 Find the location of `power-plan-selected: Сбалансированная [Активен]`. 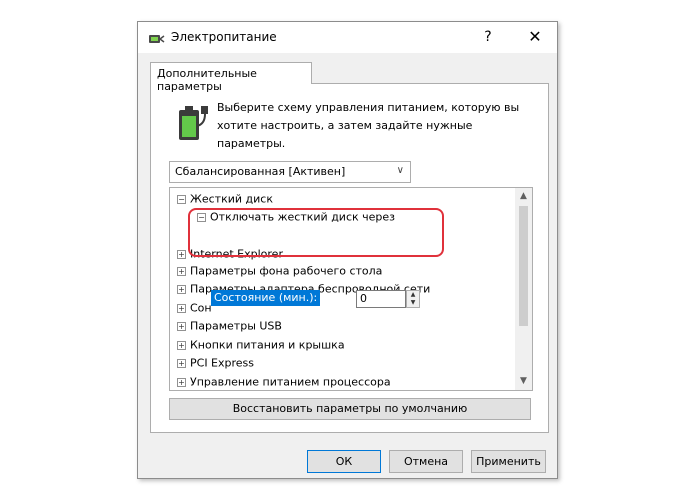

power-plan-selected: Сбалансированная [Активен] is located at coordinates (260, 171).